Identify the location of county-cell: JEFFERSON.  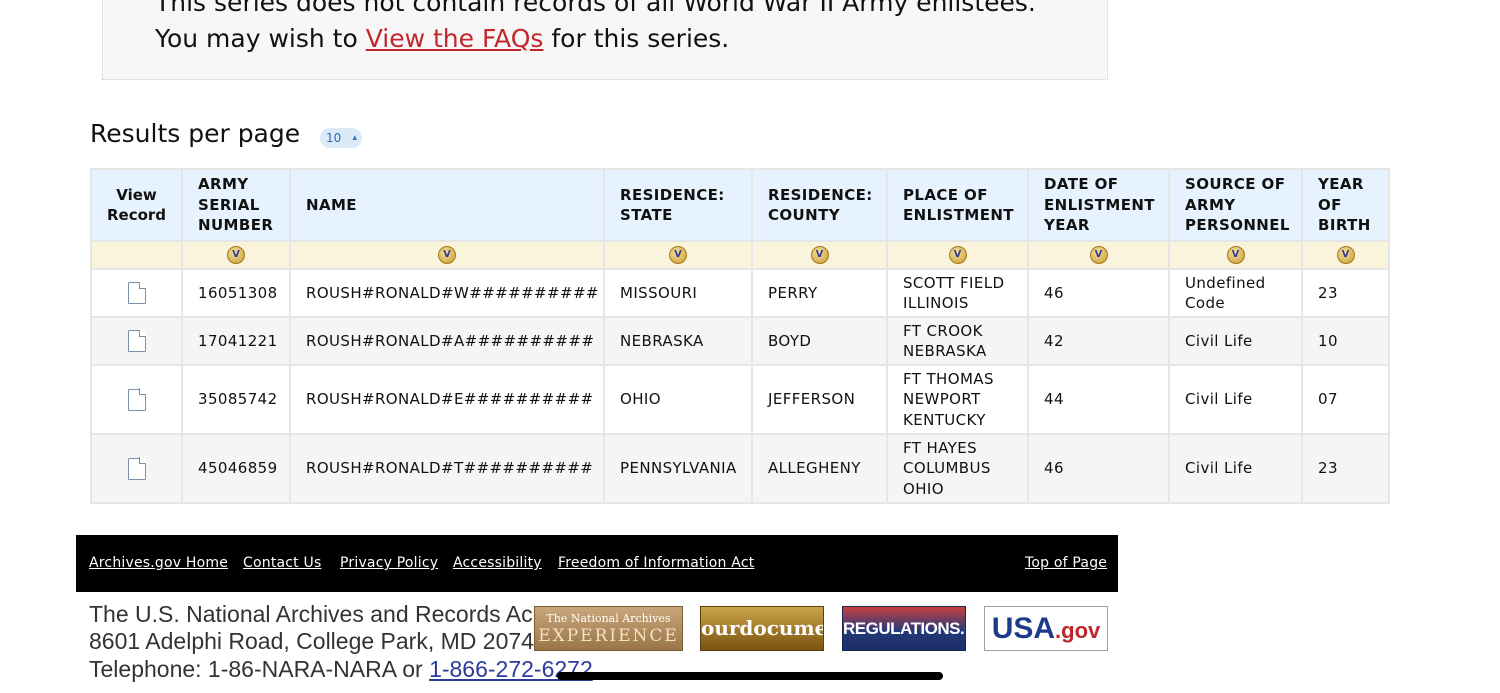
(819, 399).